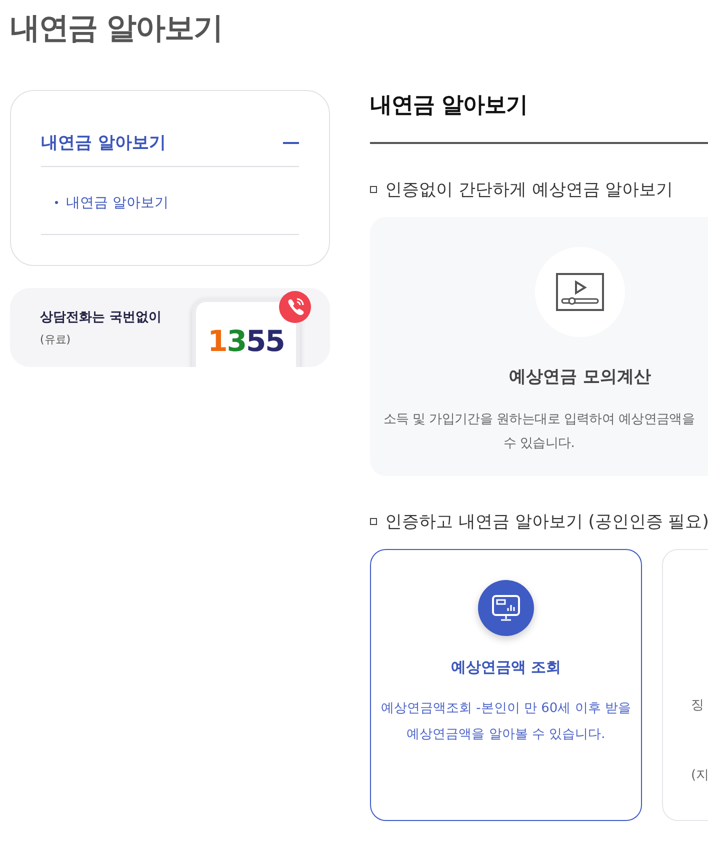 This screenshot has width=708, height=850. Describe the element at coordinates (685, 685) in the screenshot. I see `card-background: 징 (지` at that location.